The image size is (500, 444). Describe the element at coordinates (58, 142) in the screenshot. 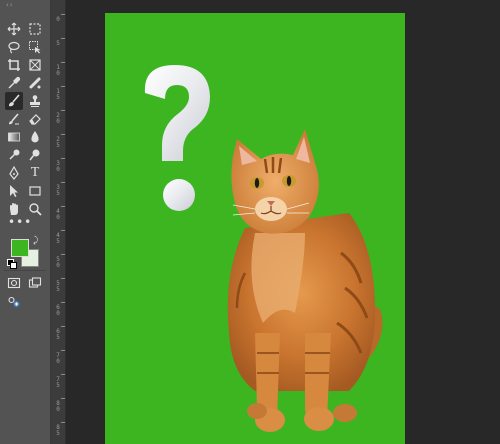

I see `ruler-label: 2 5` at that location.